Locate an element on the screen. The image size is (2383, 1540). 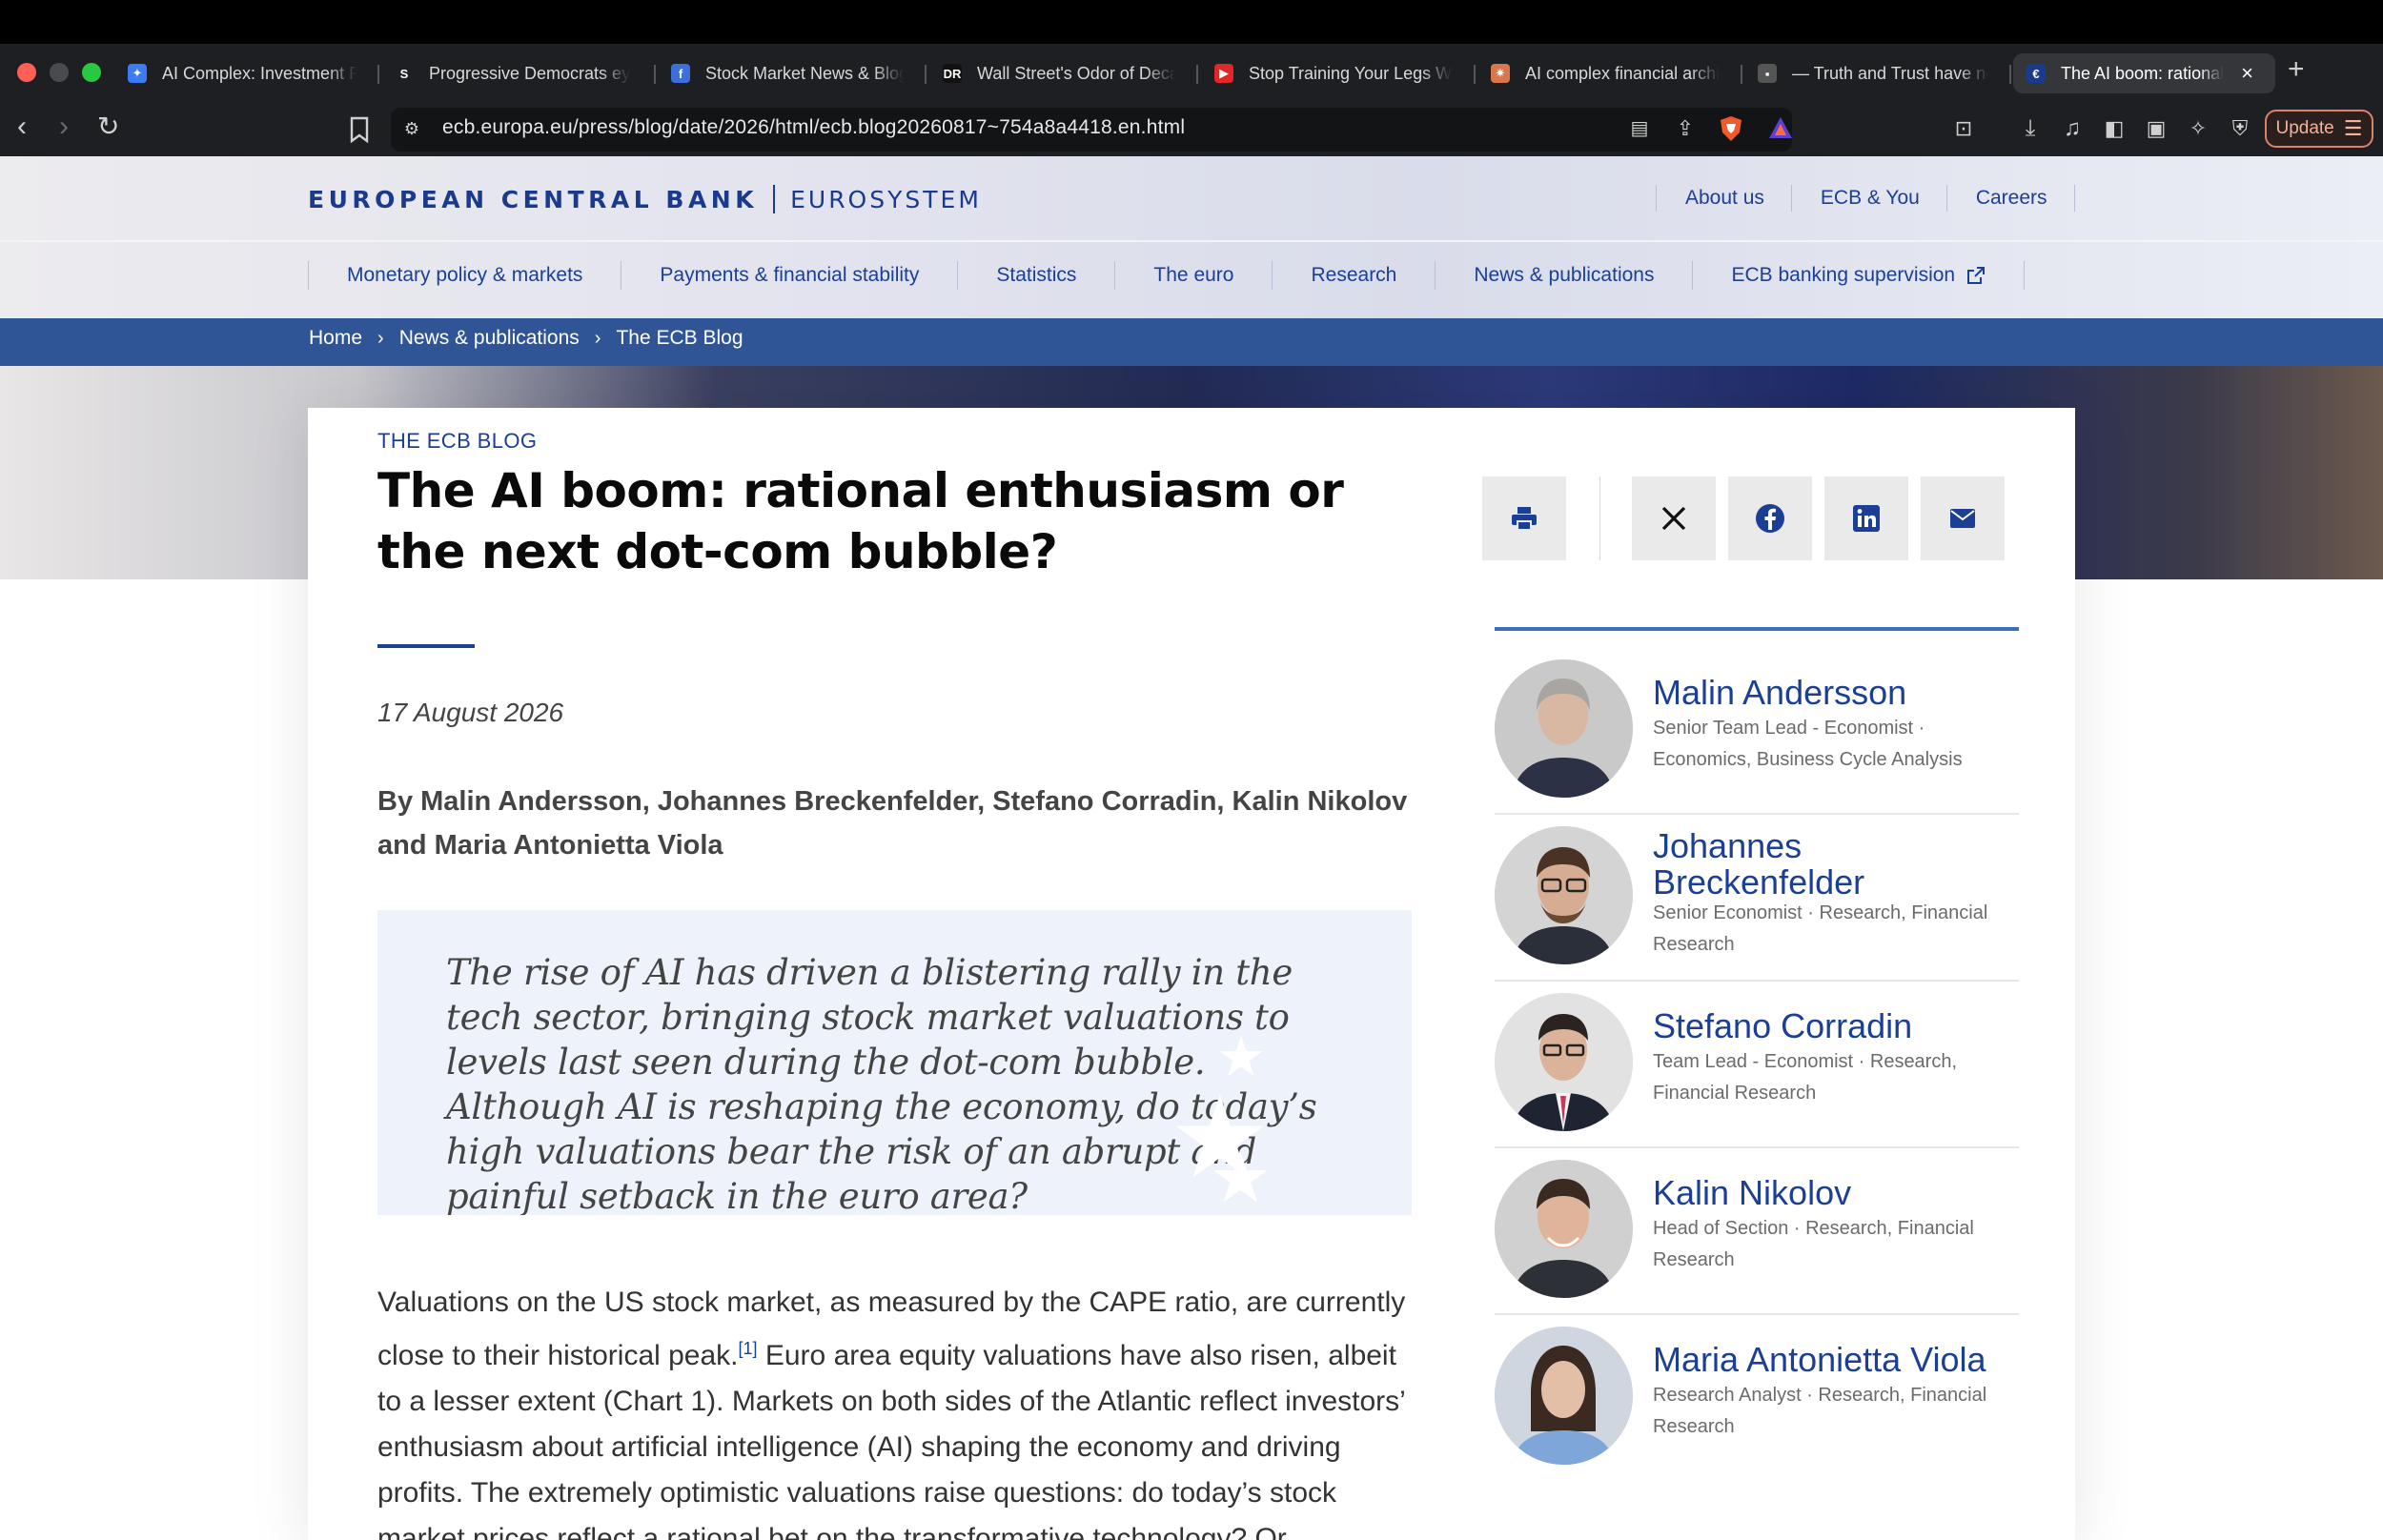
tab-title: AI complex financial archit is located at coordinates (1623, 73).